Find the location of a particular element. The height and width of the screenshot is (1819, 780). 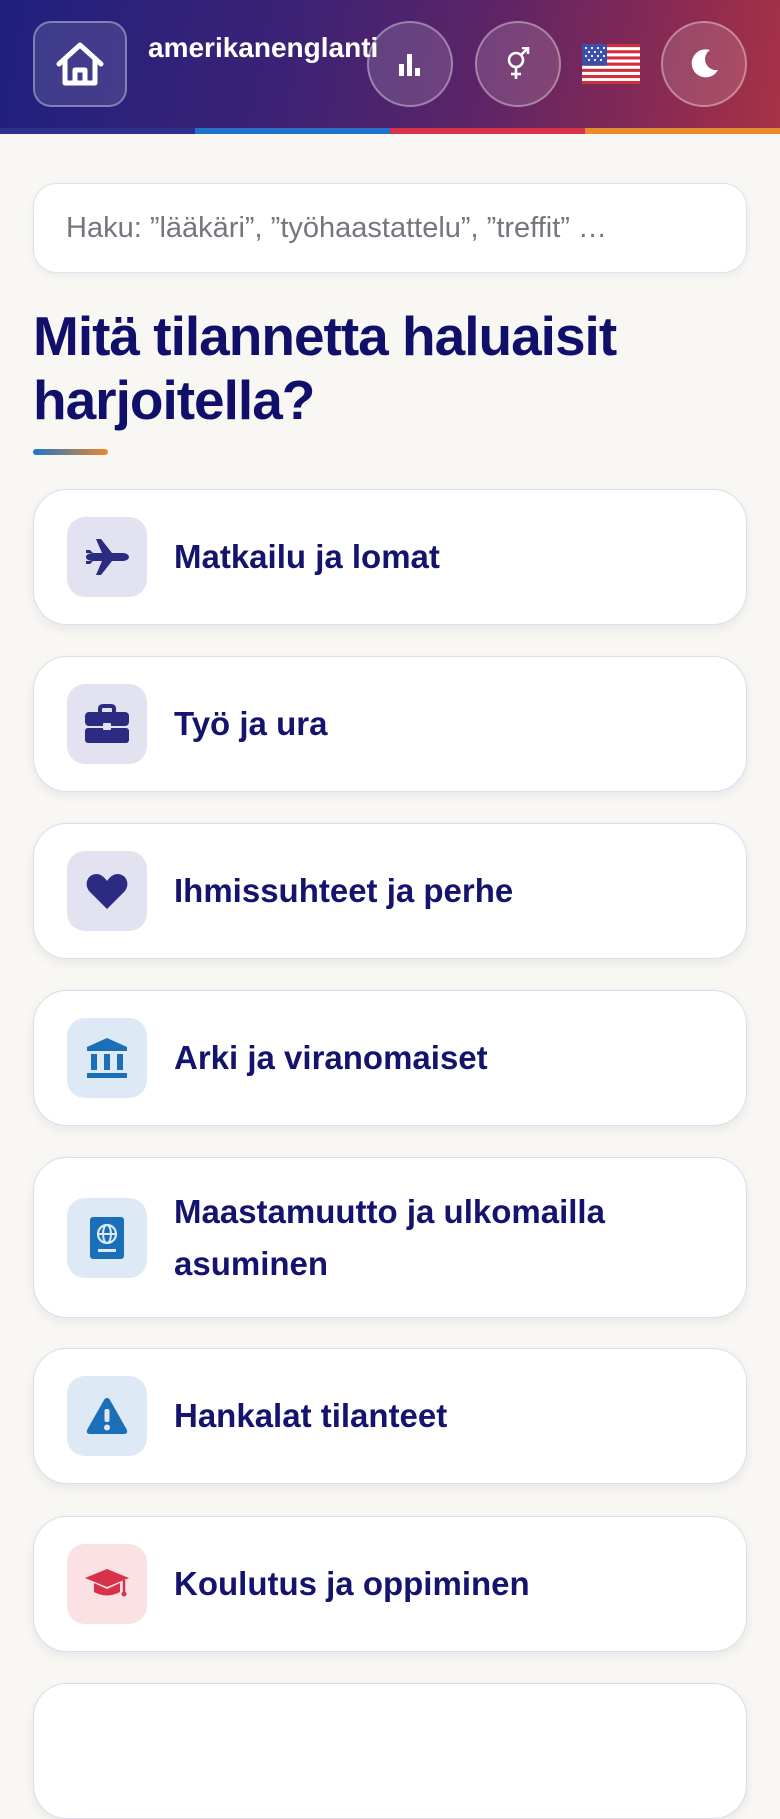

passport-icon is located at coordinates (107, 1237).